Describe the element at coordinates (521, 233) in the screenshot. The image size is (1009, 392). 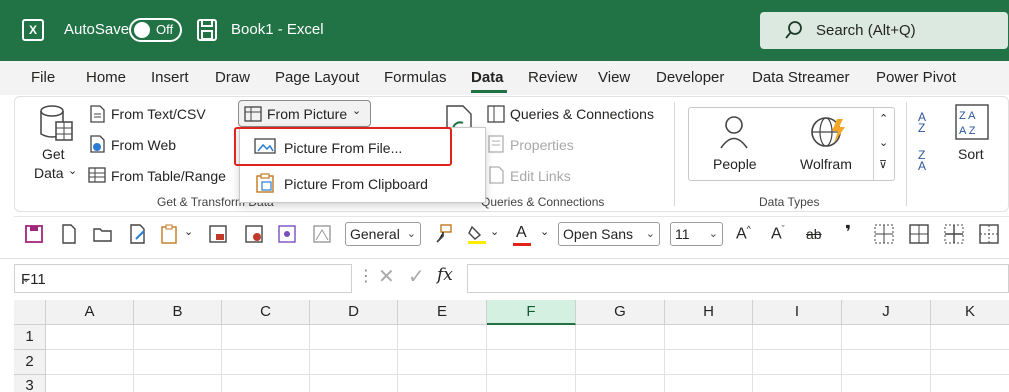
I see `font-color-icon: A` at that location.